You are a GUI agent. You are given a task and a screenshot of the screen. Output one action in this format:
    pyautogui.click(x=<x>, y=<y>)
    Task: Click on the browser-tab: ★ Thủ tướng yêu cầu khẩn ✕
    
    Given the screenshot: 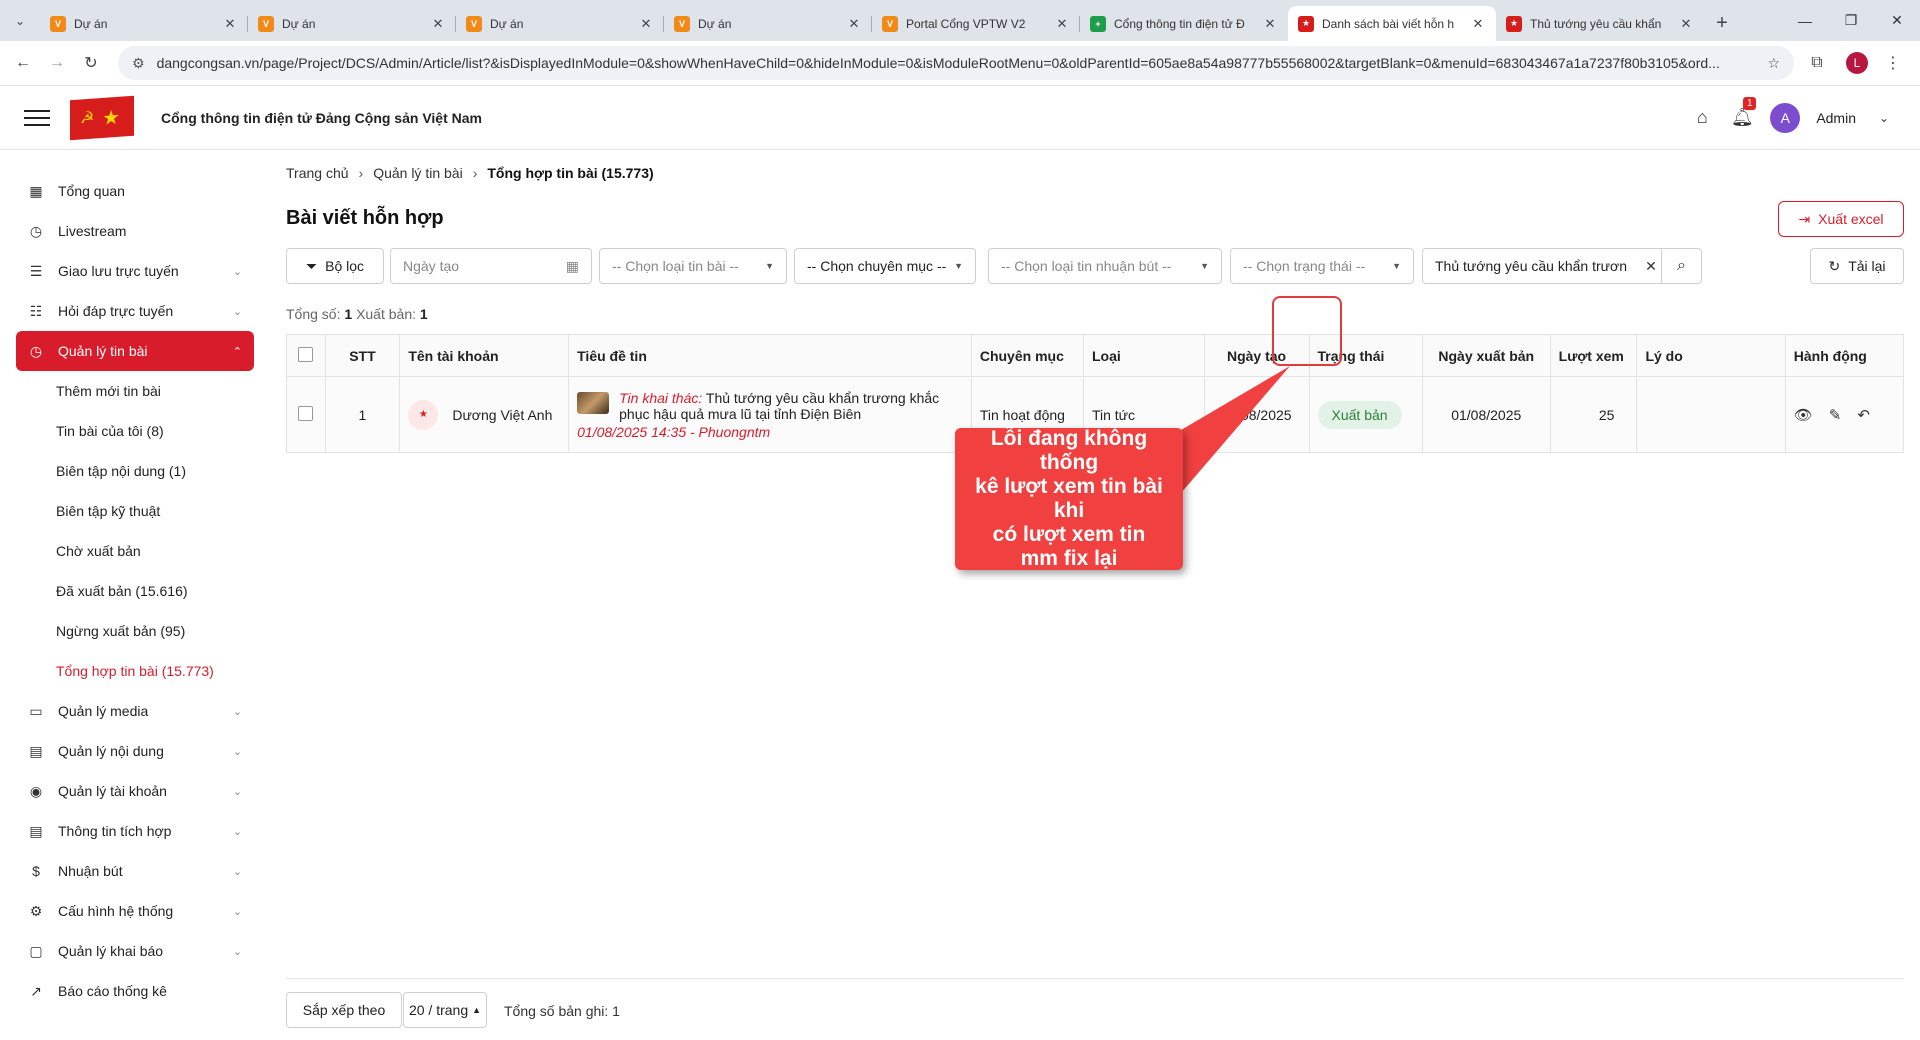 What is the action you would take?
    pyautogui.click(x=1600, y=23)
    